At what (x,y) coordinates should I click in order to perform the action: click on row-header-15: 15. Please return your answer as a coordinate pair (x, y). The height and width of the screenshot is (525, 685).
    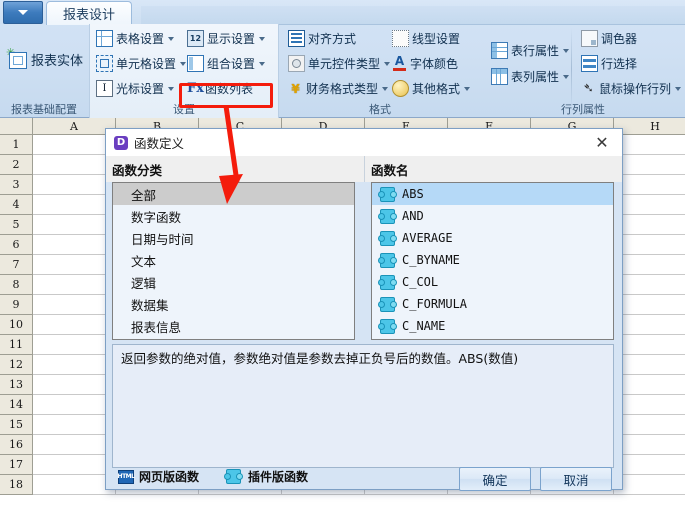
    Looking at the image, I should click on (16, 425).